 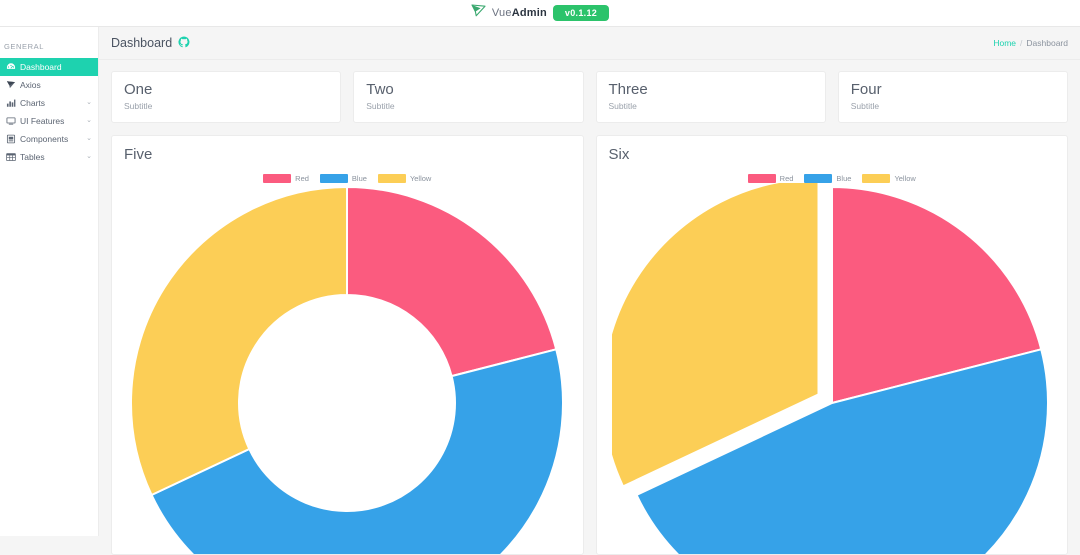 I want to click on sidebar-item-components: Components ⌄, so click(x=49, y=139).